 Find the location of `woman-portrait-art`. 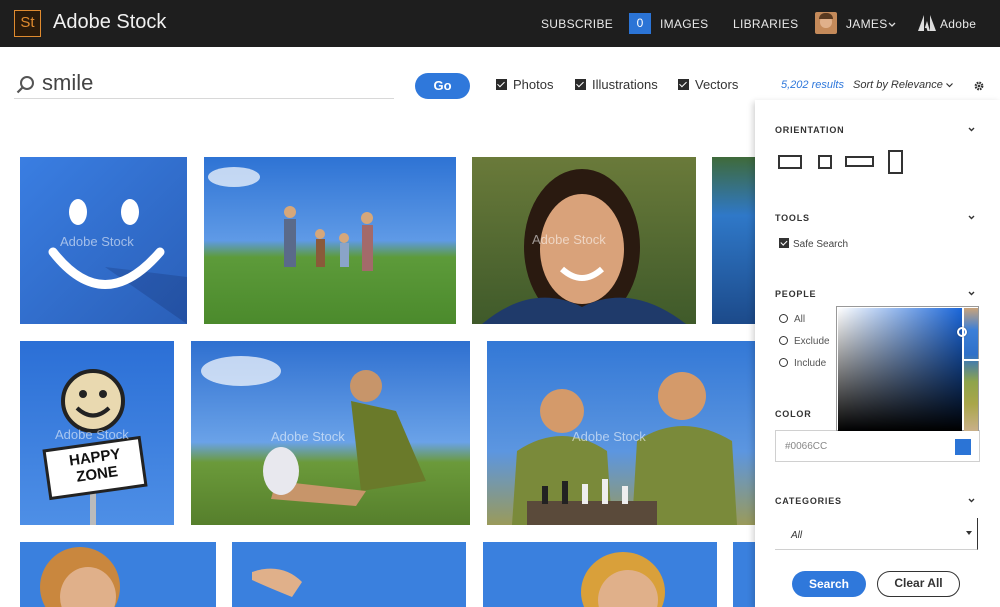

woman-portrait-art is located at coordinates (80, 577).